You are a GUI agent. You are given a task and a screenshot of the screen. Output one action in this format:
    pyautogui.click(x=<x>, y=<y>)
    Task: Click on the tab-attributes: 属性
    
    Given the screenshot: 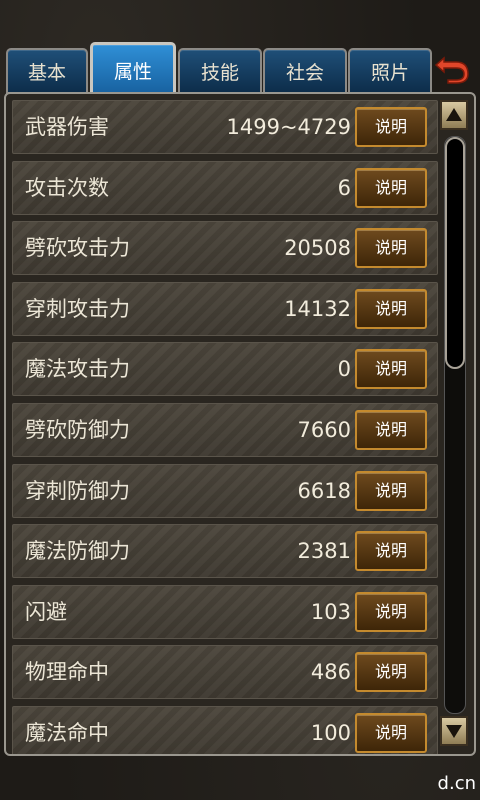 What is the action you would take?
    pyautogui.click(x=133, y=70)
    